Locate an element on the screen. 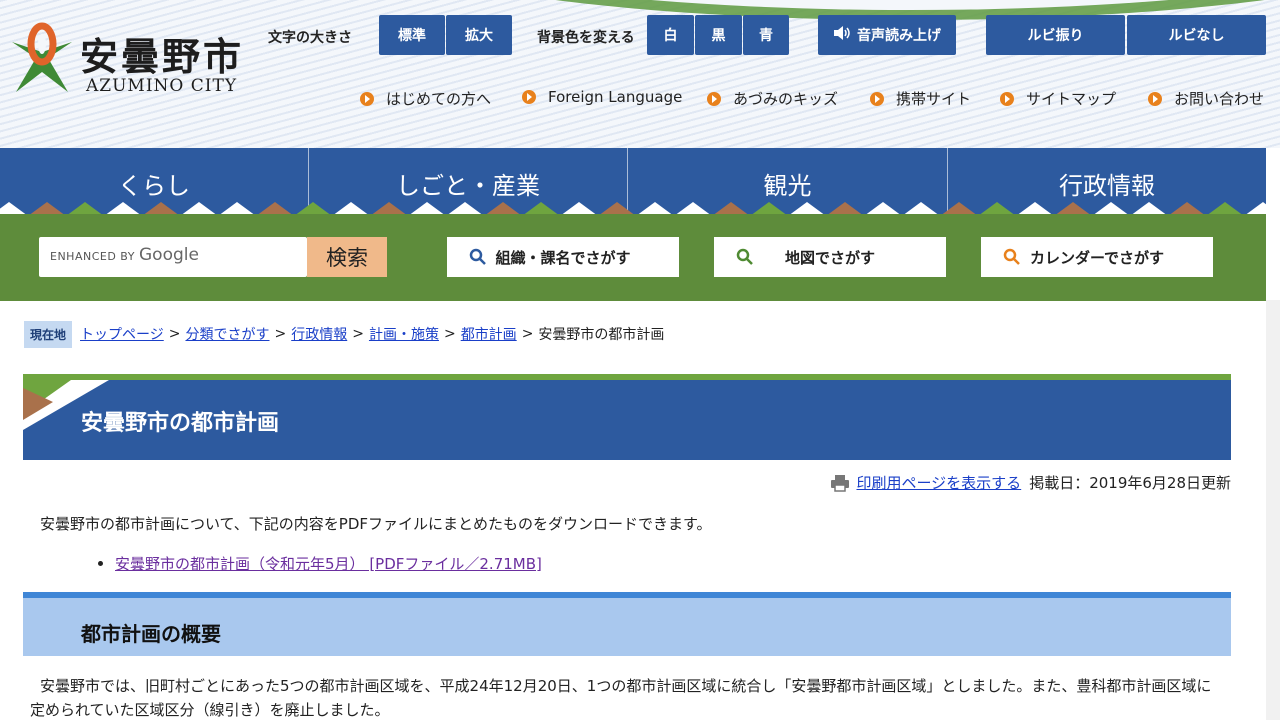 This screenshot has width=1280, height=720. breadcrumb-link-government: 行政情報 is located at coordinates (319, 334).